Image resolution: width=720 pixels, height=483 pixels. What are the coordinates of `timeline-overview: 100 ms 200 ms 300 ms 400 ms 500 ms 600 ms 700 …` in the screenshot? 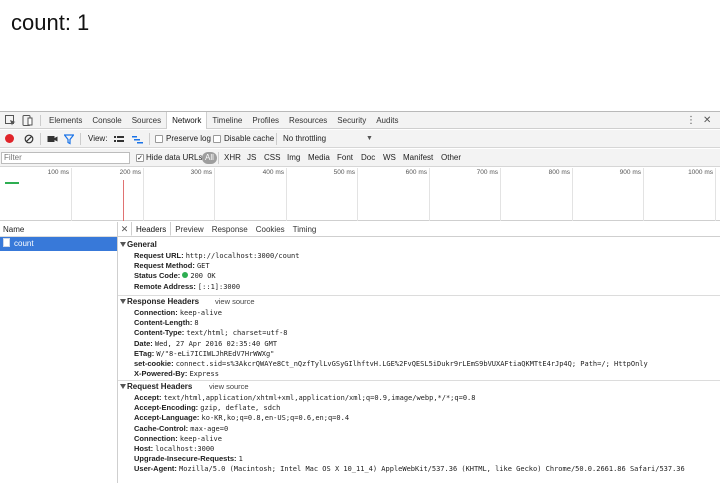 It's located at (360, 194).